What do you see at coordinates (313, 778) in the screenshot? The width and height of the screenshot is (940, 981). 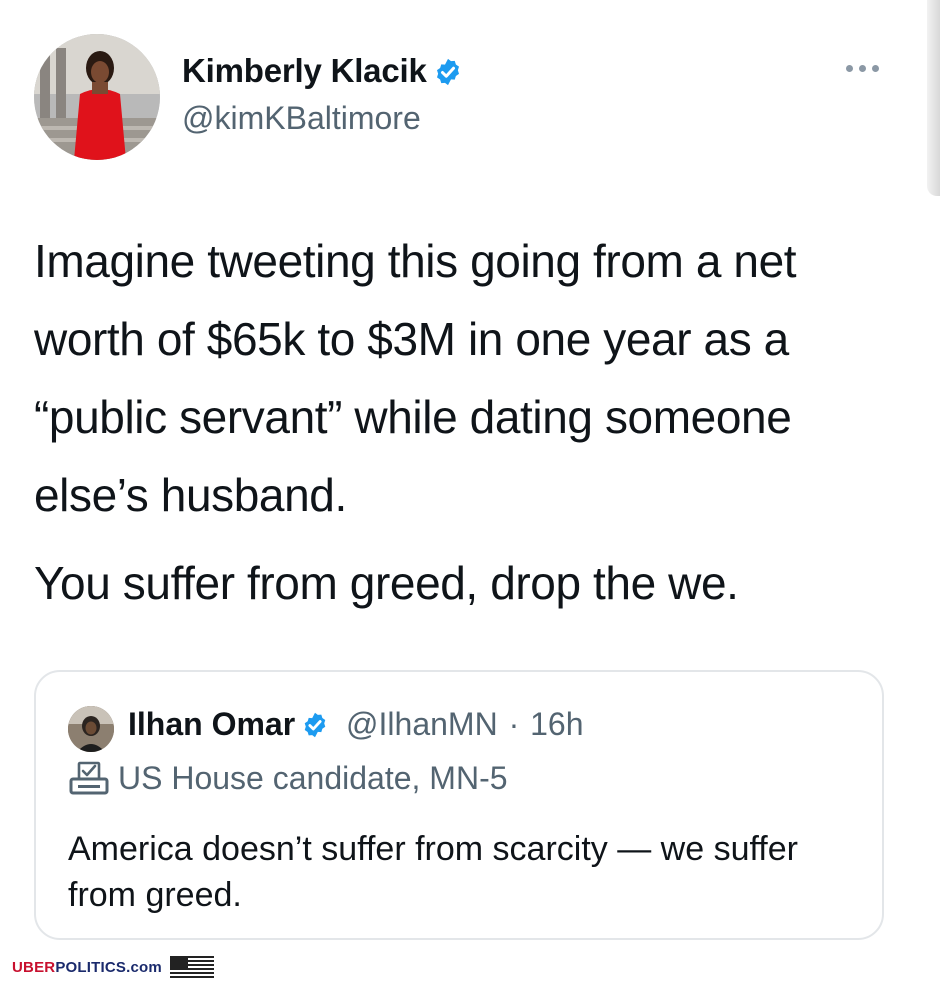 I see `quoted-author-label-text: US House candidate, MN-5` at bounding box center [313, 778].